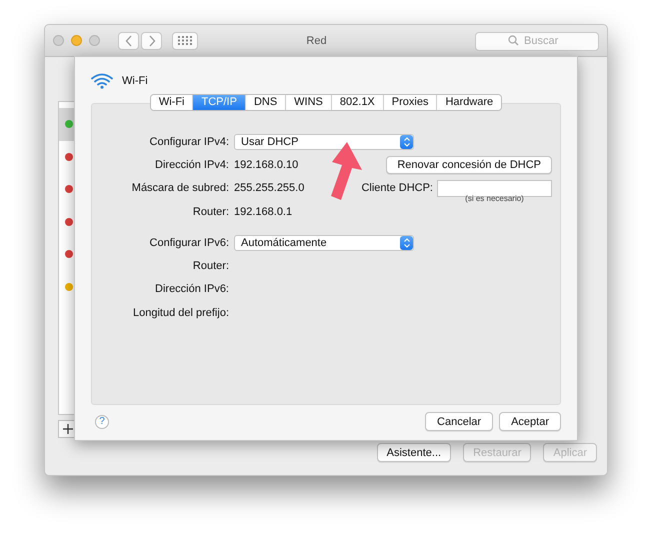  I want to click on dropdown: Automáticamente, so click(324, 242).